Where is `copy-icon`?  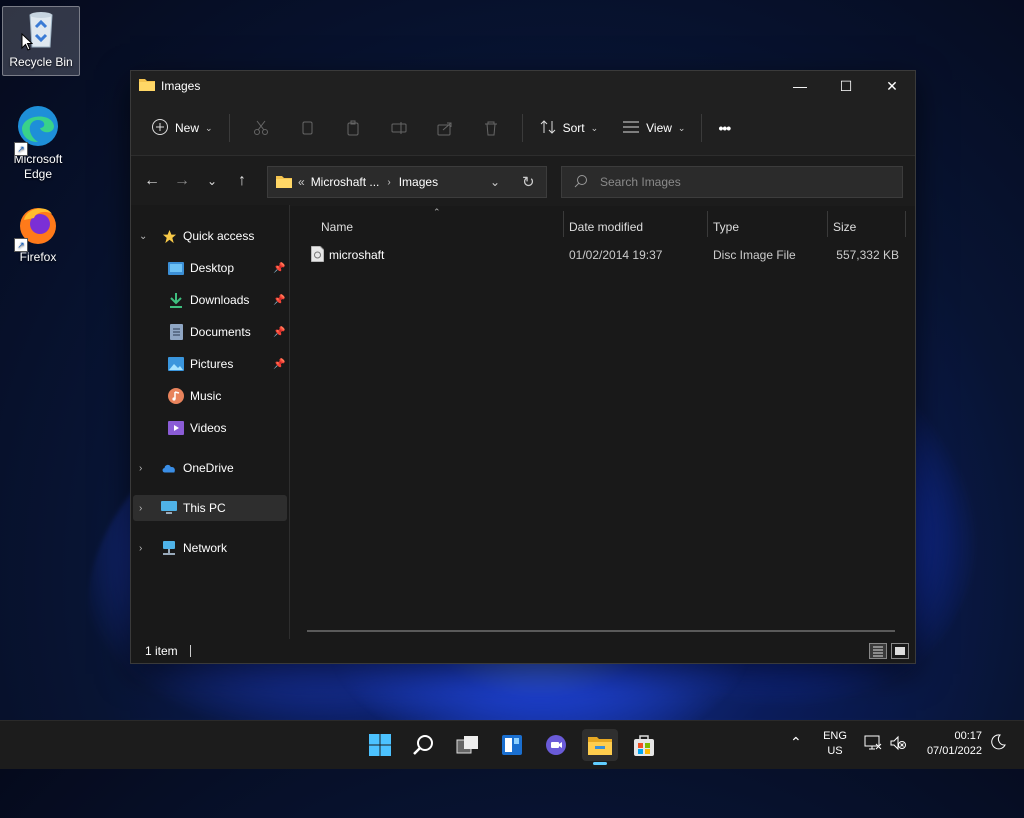
copy-icon is located at coordinates (307, 128).